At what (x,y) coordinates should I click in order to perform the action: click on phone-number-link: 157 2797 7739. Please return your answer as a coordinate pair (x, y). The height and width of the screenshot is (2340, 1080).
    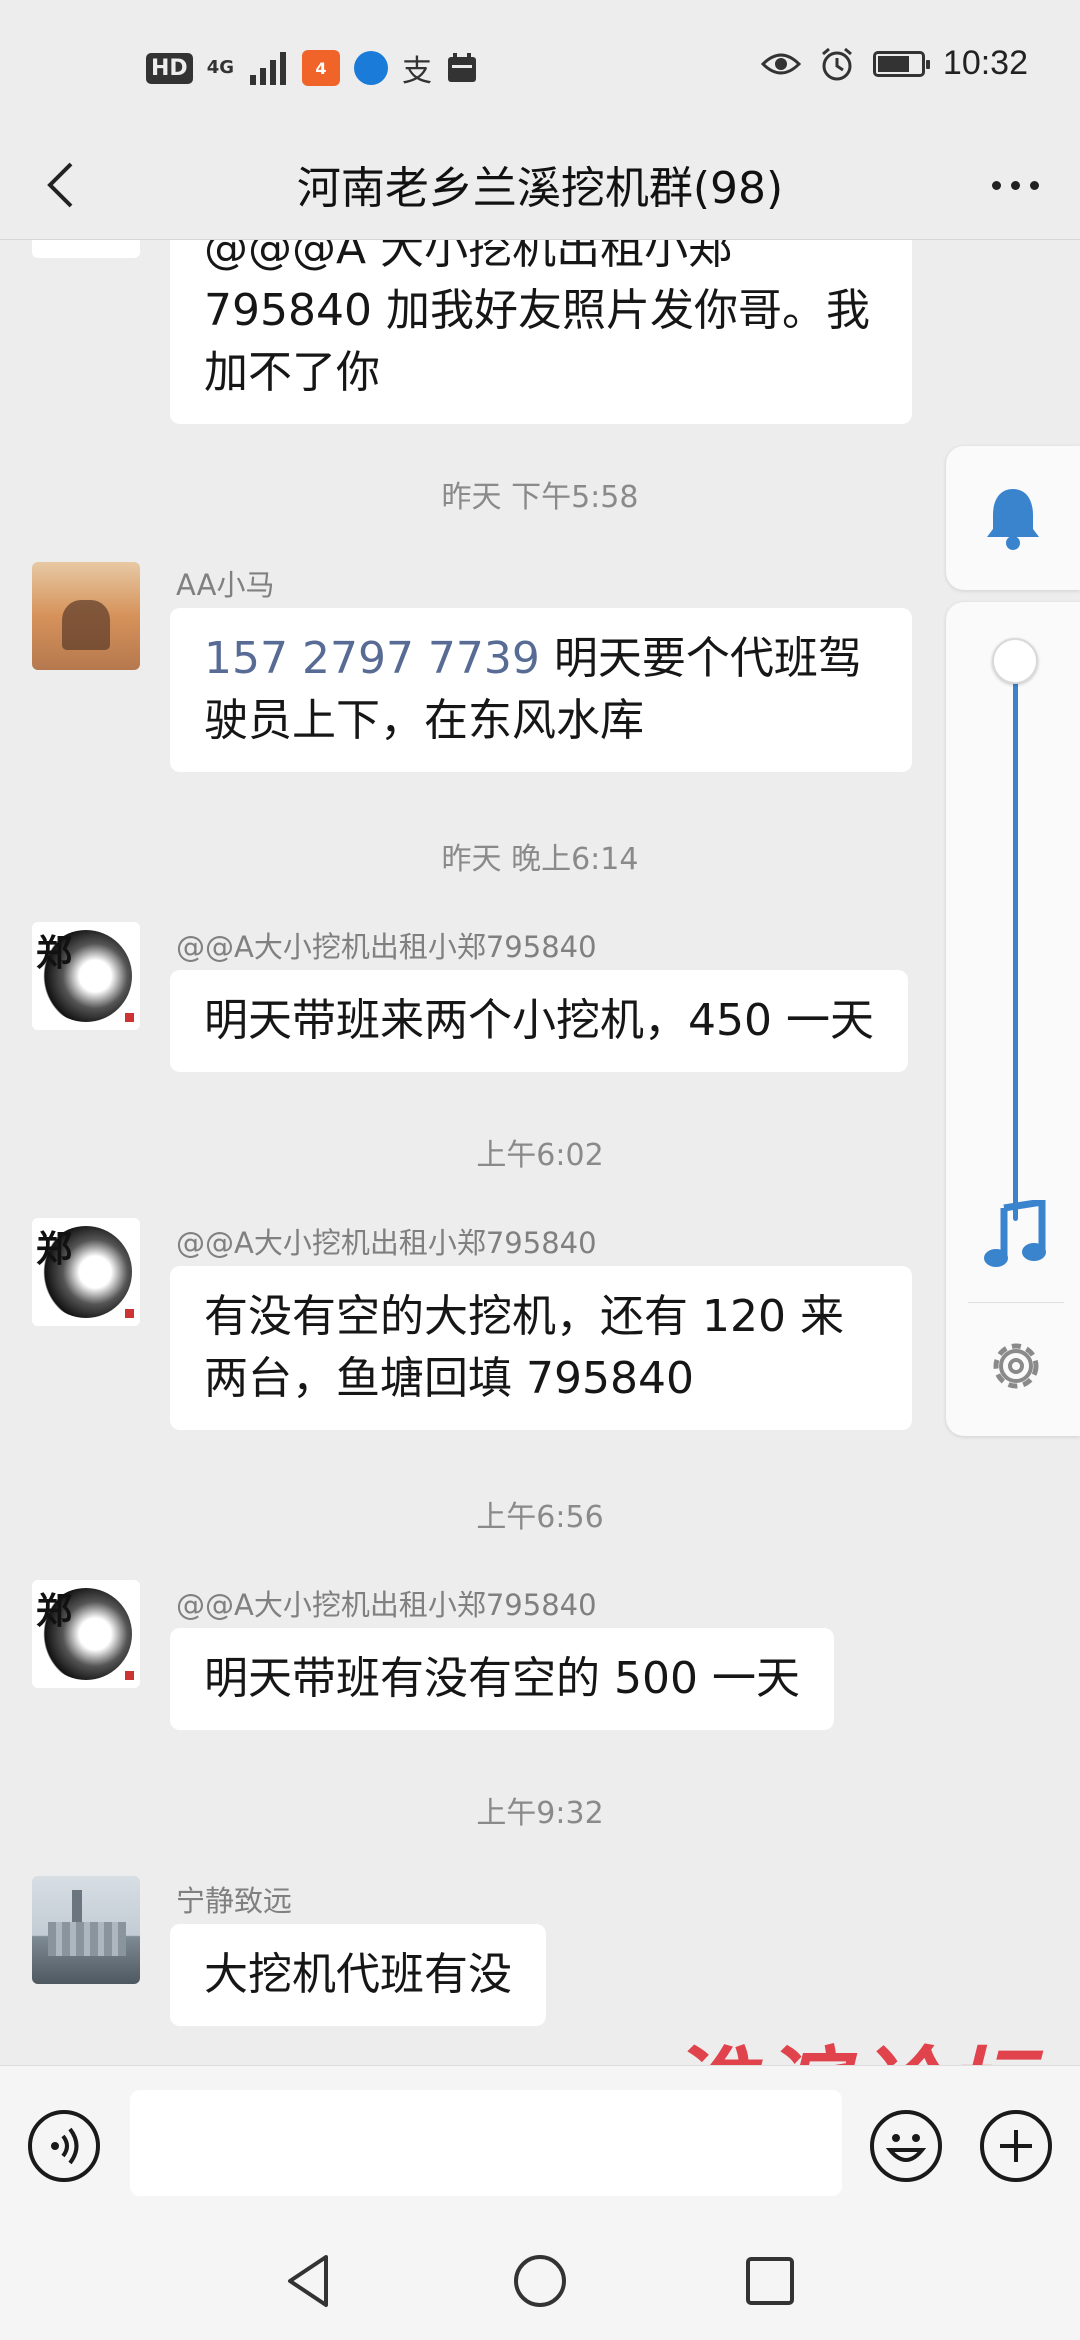
    Looking at the image, I should click on (372, 658).